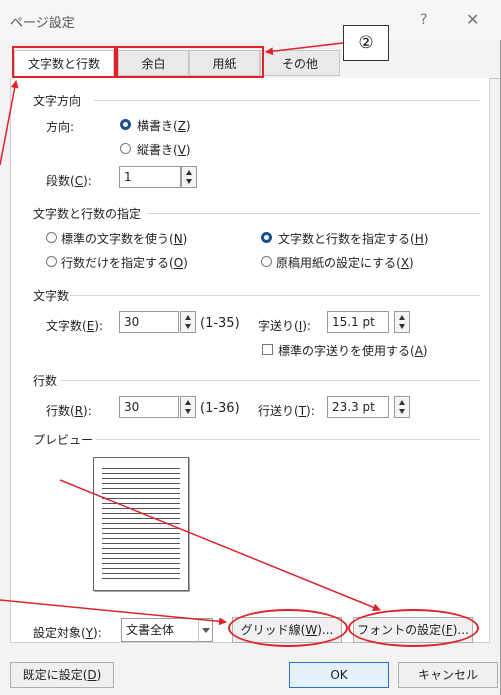 The width and height of the screenshot is (501, 695). Describe the element at coordinates (304, 49) in the screenshot. I see `arrow-to-margin-tabs` at that location.